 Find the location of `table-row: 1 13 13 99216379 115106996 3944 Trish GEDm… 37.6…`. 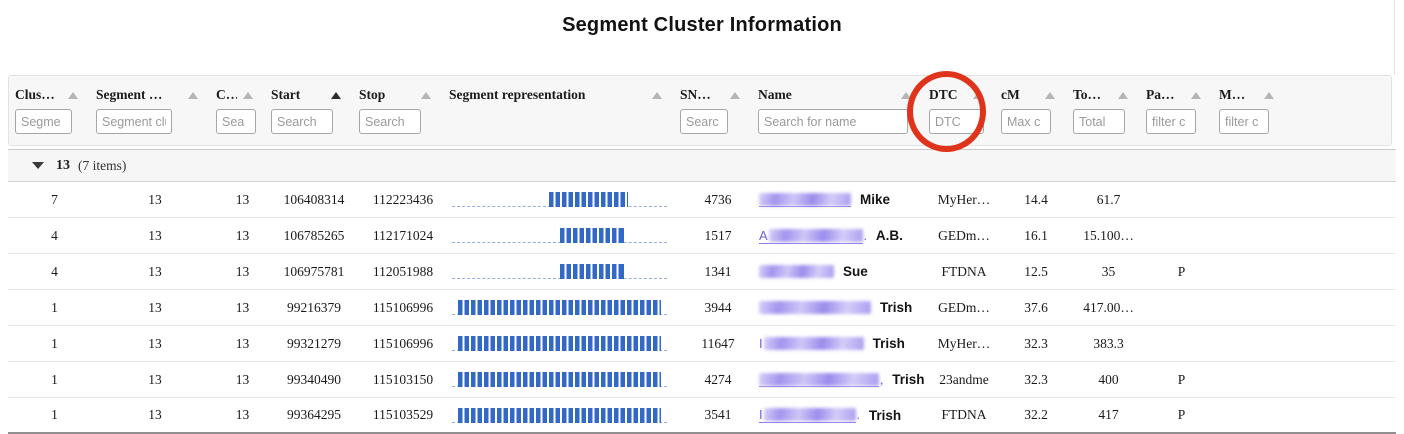

table-row: 1 13 13 99216379 115106996 3944 Trish GEDm… 37.6… is located at coordinates (702, 308).